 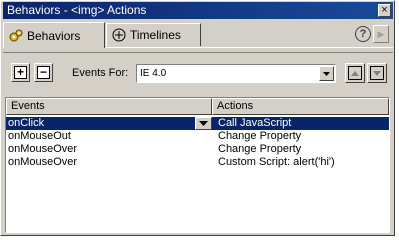 I want to click on tab-behaviors: Behaviors, so click(x=54, y=35).